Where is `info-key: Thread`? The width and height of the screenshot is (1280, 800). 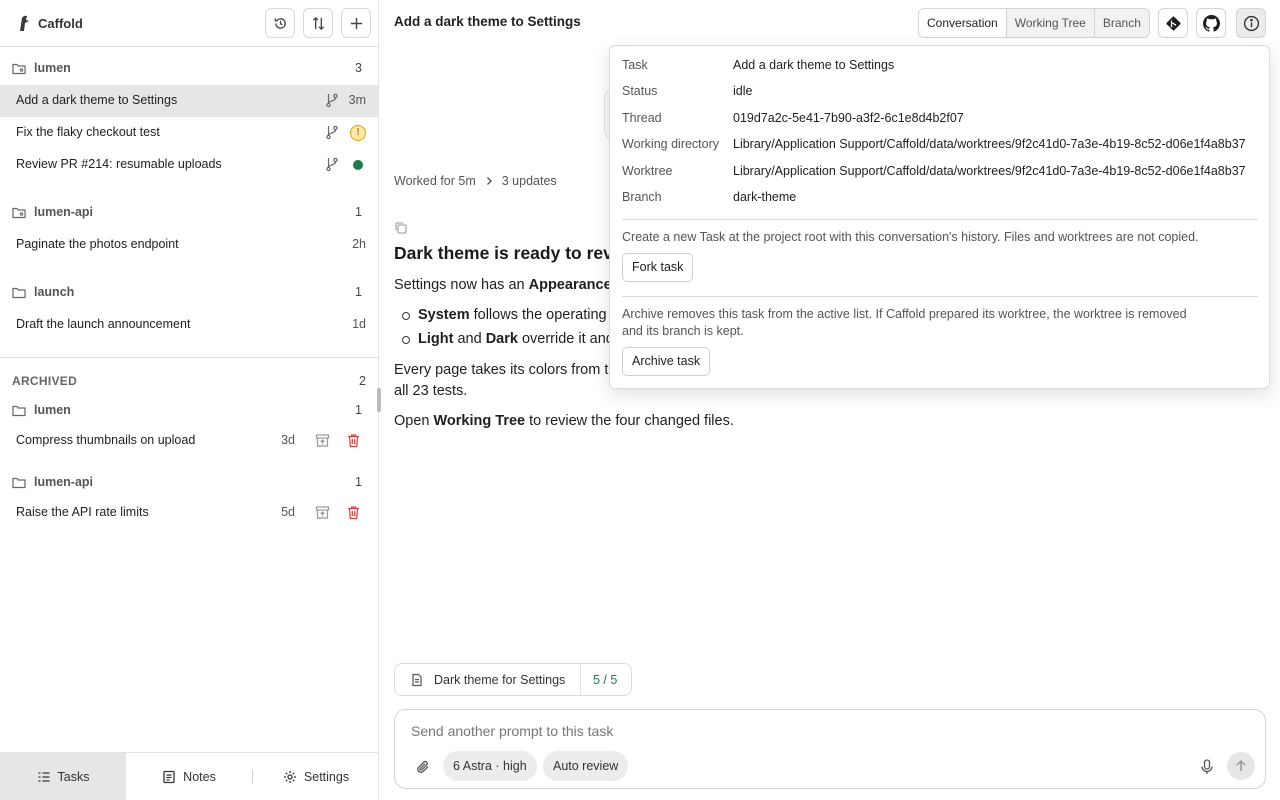 info-key: Thread is located at coordinates (642, 118).